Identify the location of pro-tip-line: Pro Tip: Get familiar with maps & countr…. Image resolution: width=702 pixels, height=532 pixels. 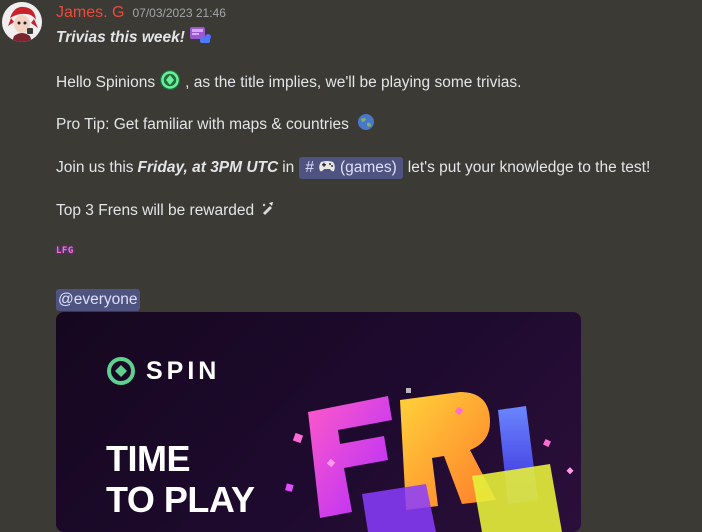
(217, 124).